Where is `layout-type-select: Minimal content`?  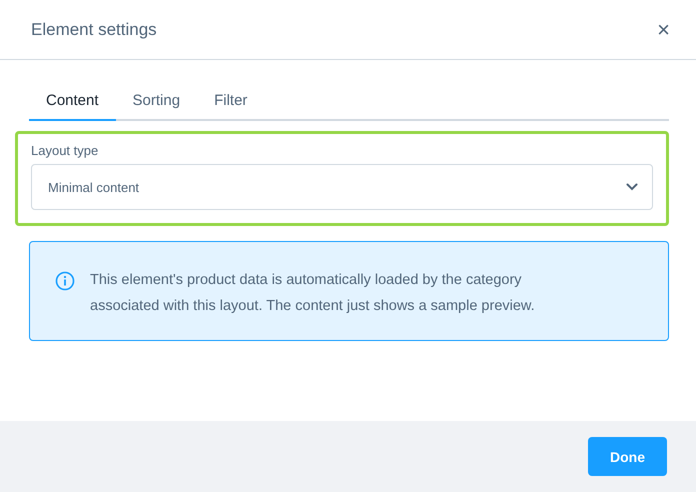
layout-type-select: Minimal content is located at coordinates (342, 187).